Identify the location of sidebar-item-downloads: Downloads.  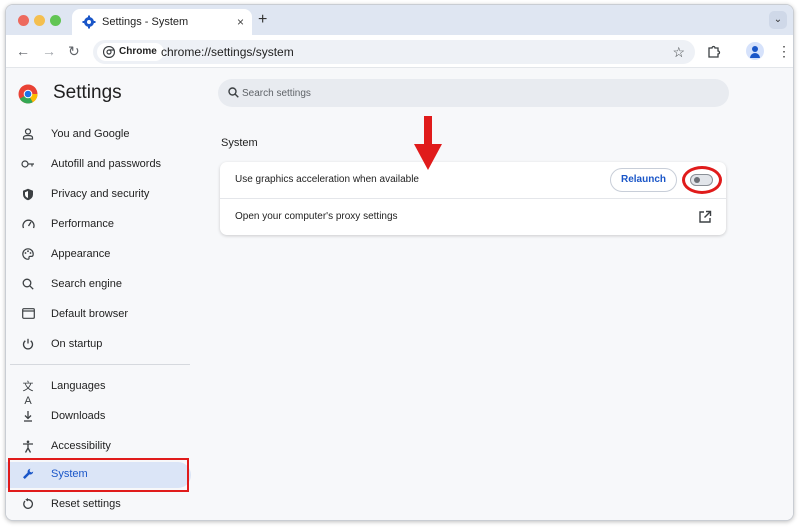
(98, 417).